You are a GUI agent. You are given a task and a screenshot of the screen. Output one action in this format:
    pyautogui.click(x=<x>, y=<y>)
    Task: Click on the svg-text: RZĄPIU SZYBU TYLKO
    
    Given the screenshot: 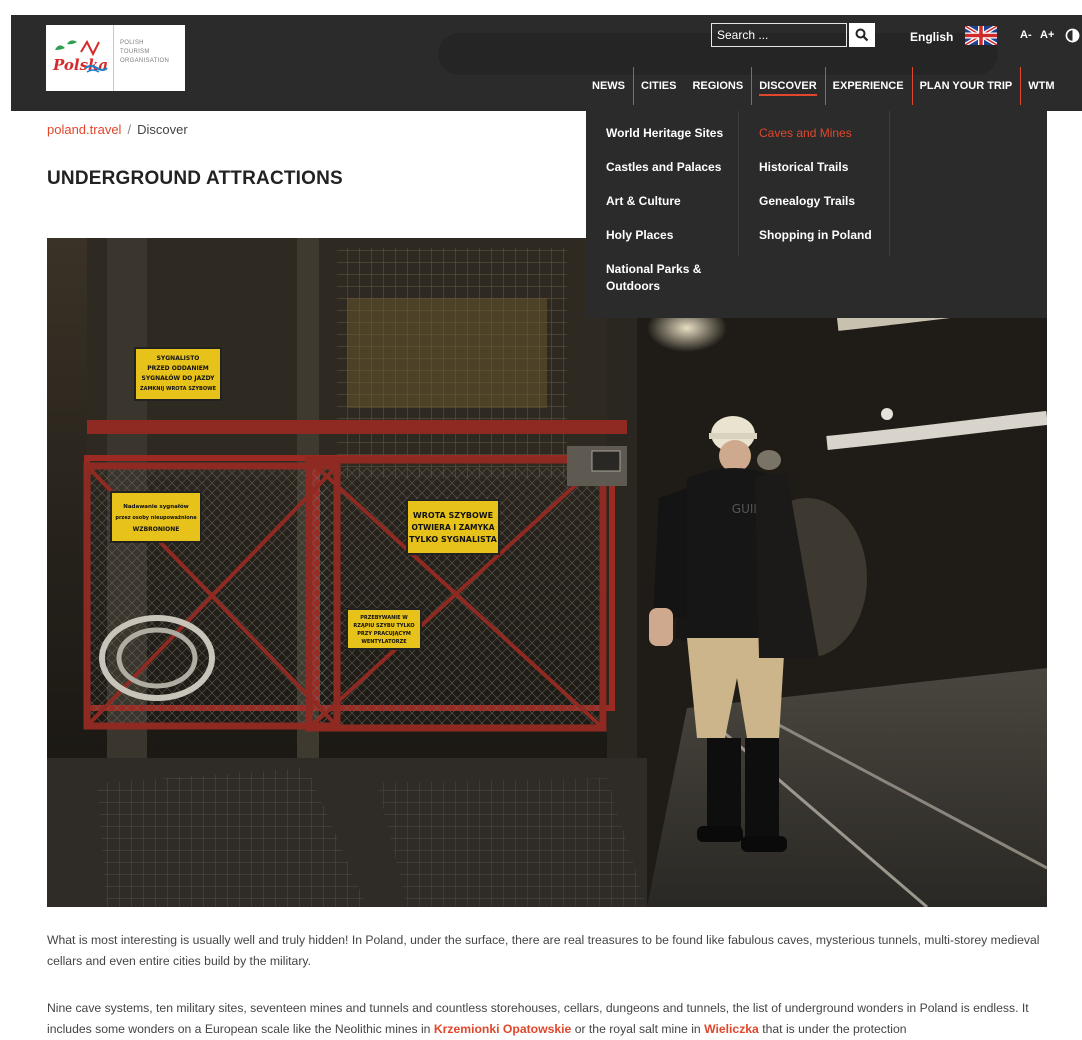 What is the action you would take?
    pyautogui.click(x=383, y=626)
    